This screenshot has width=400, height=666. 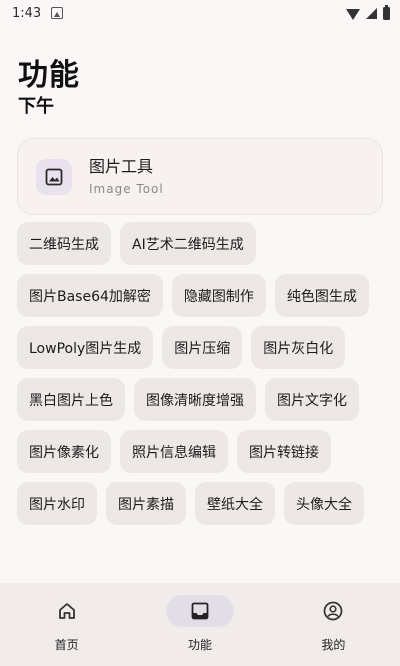 What do you see at coordinates (333, 611) in the screenshot?
I see `profile-icon` at bounding box center [333, 611].